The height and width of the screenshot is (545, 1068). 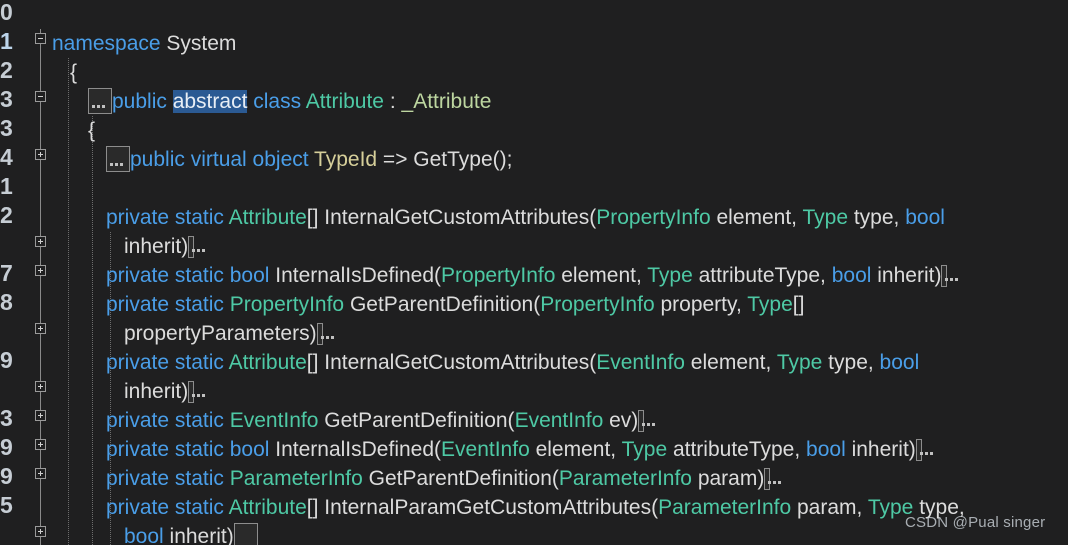 What do you see at coordinates (851, 362) in the screenshot?
I see `code-token: type,` at bounding box center [851, 362].